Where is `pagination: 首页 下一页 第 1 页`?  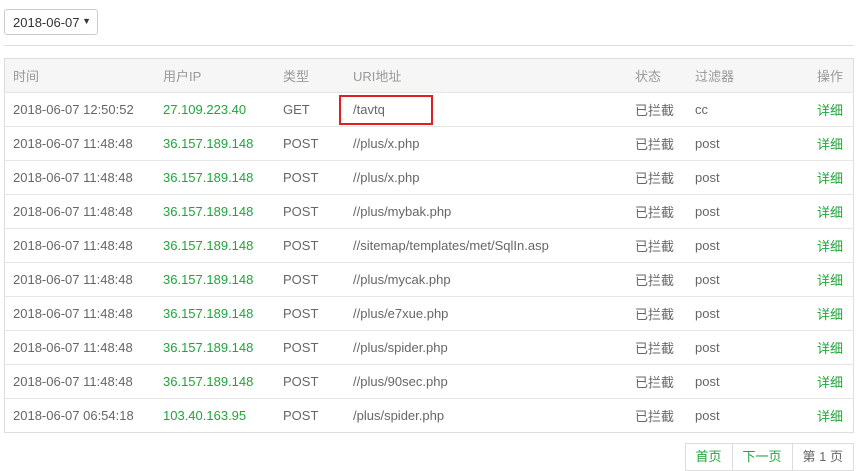 pagination: 首页 下一页 第 1 页 is located at coordinates (769, 457).